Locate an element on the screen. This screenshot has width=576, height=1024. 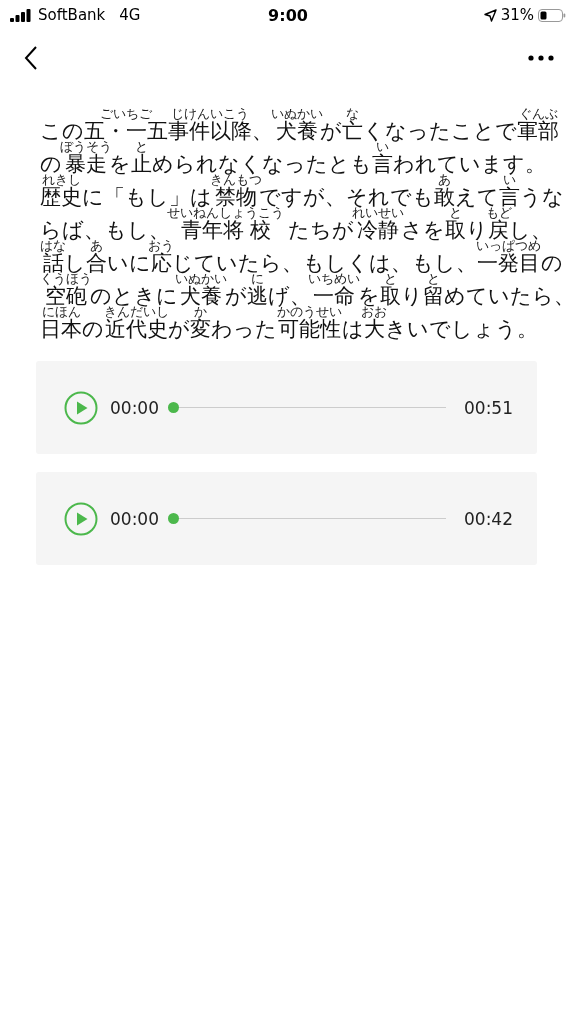
duration-time: 00:51 is located at coordinates (488, 407).